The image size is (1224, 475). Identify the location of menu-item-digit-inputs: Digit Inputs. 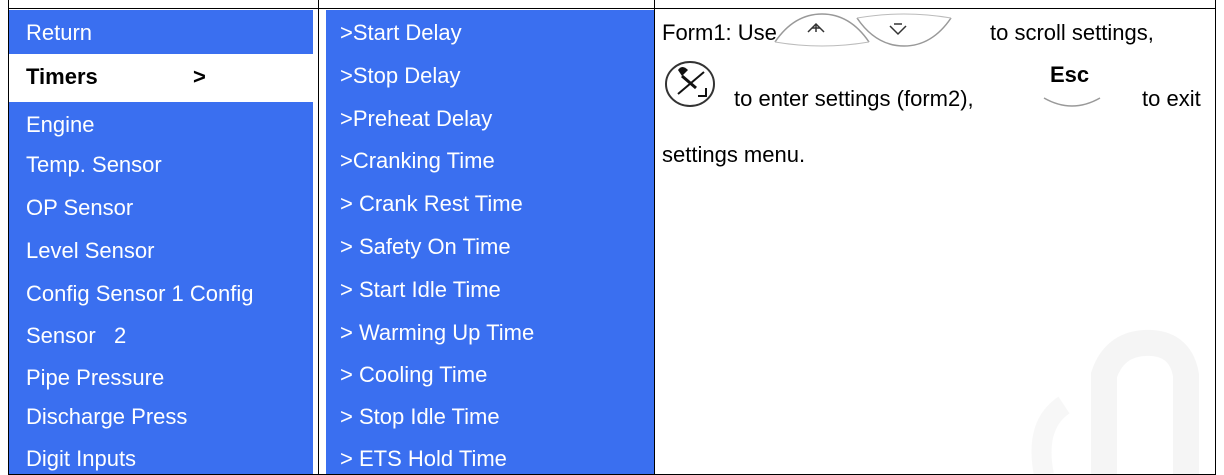
(81, 459).